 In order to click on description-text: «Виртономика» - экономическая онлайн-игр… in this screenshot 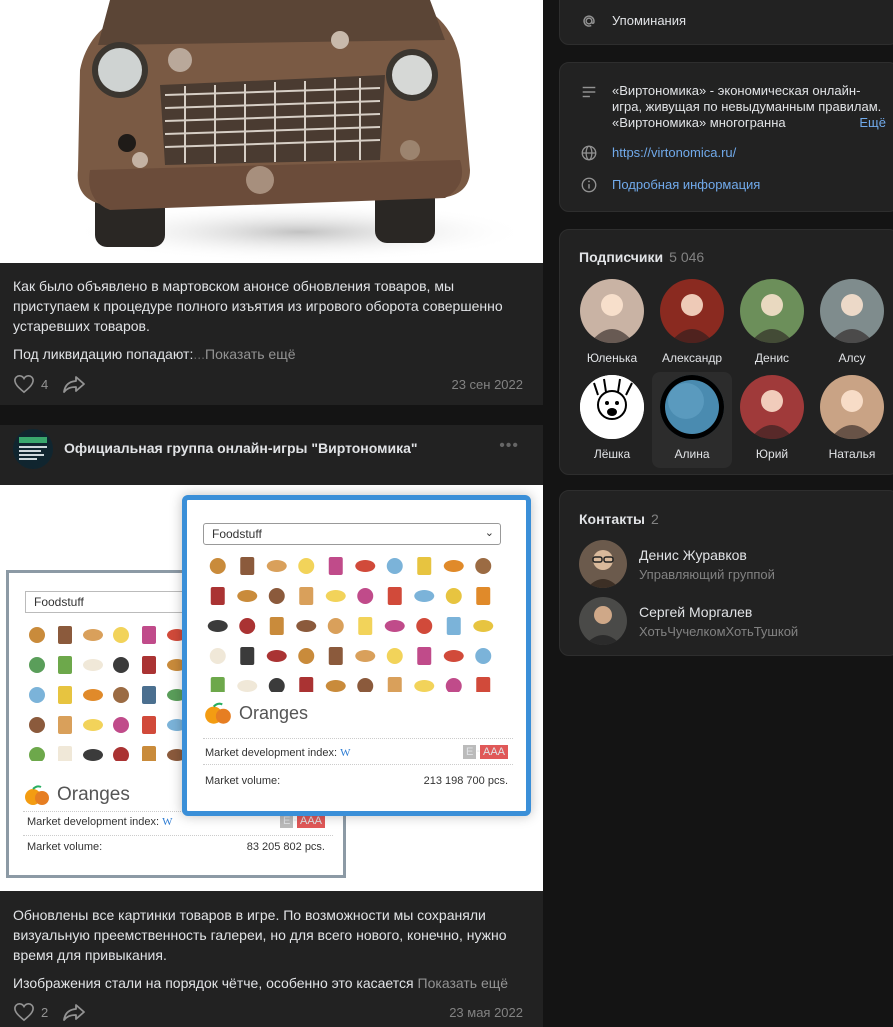, I will do `click(749, 107)`.